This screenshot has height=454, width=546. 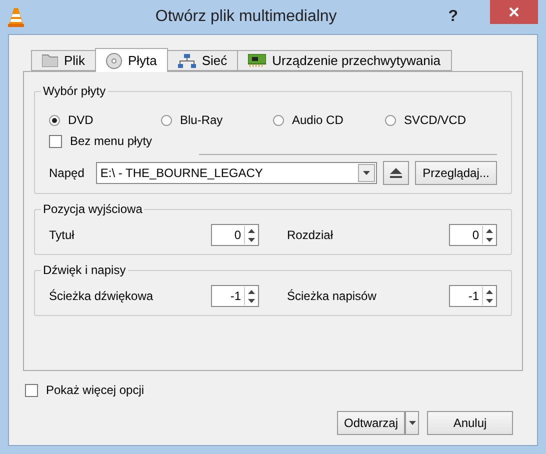 What do you see at coordinates (111, 141) in the screenshot?
I see `checkbox-label: Bez menu płyty` at bounding box center [111, 141].